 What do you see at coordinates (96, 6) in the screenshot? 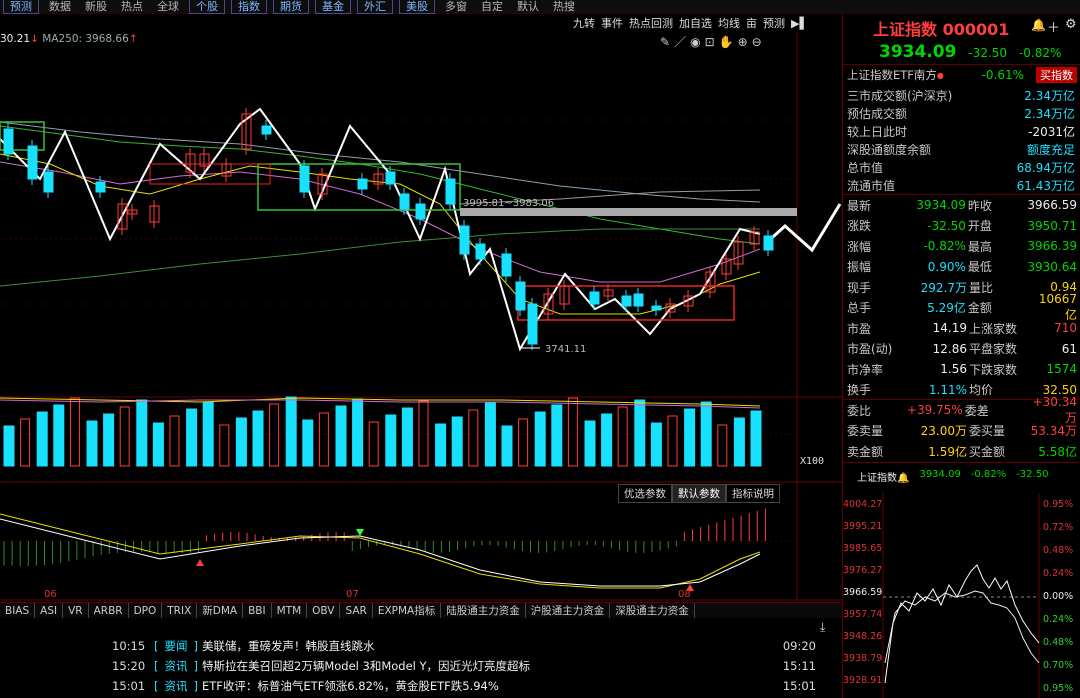
I see `top-menu-2: 新股` at bounding box center [96, 6].